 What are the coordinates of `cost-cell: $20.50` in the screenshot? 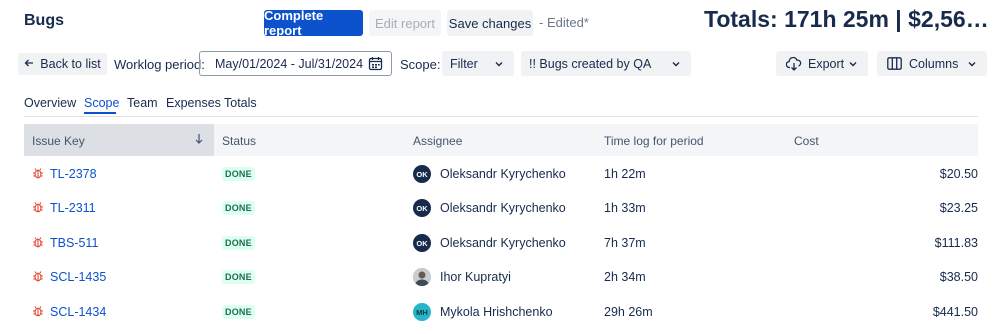 It's located at (958, 174).